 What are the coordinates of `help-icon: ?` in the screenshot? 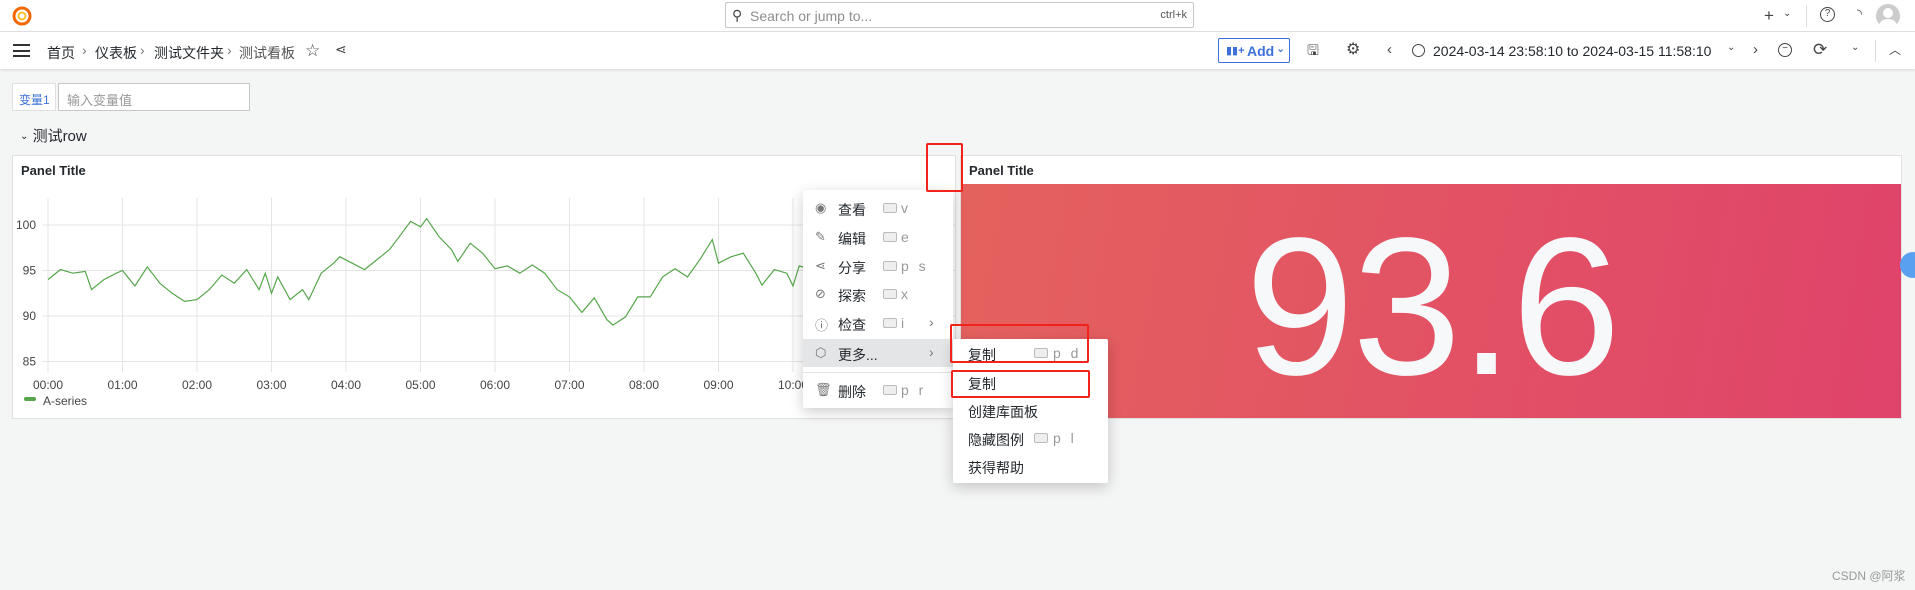 It's located at (1827, 14).